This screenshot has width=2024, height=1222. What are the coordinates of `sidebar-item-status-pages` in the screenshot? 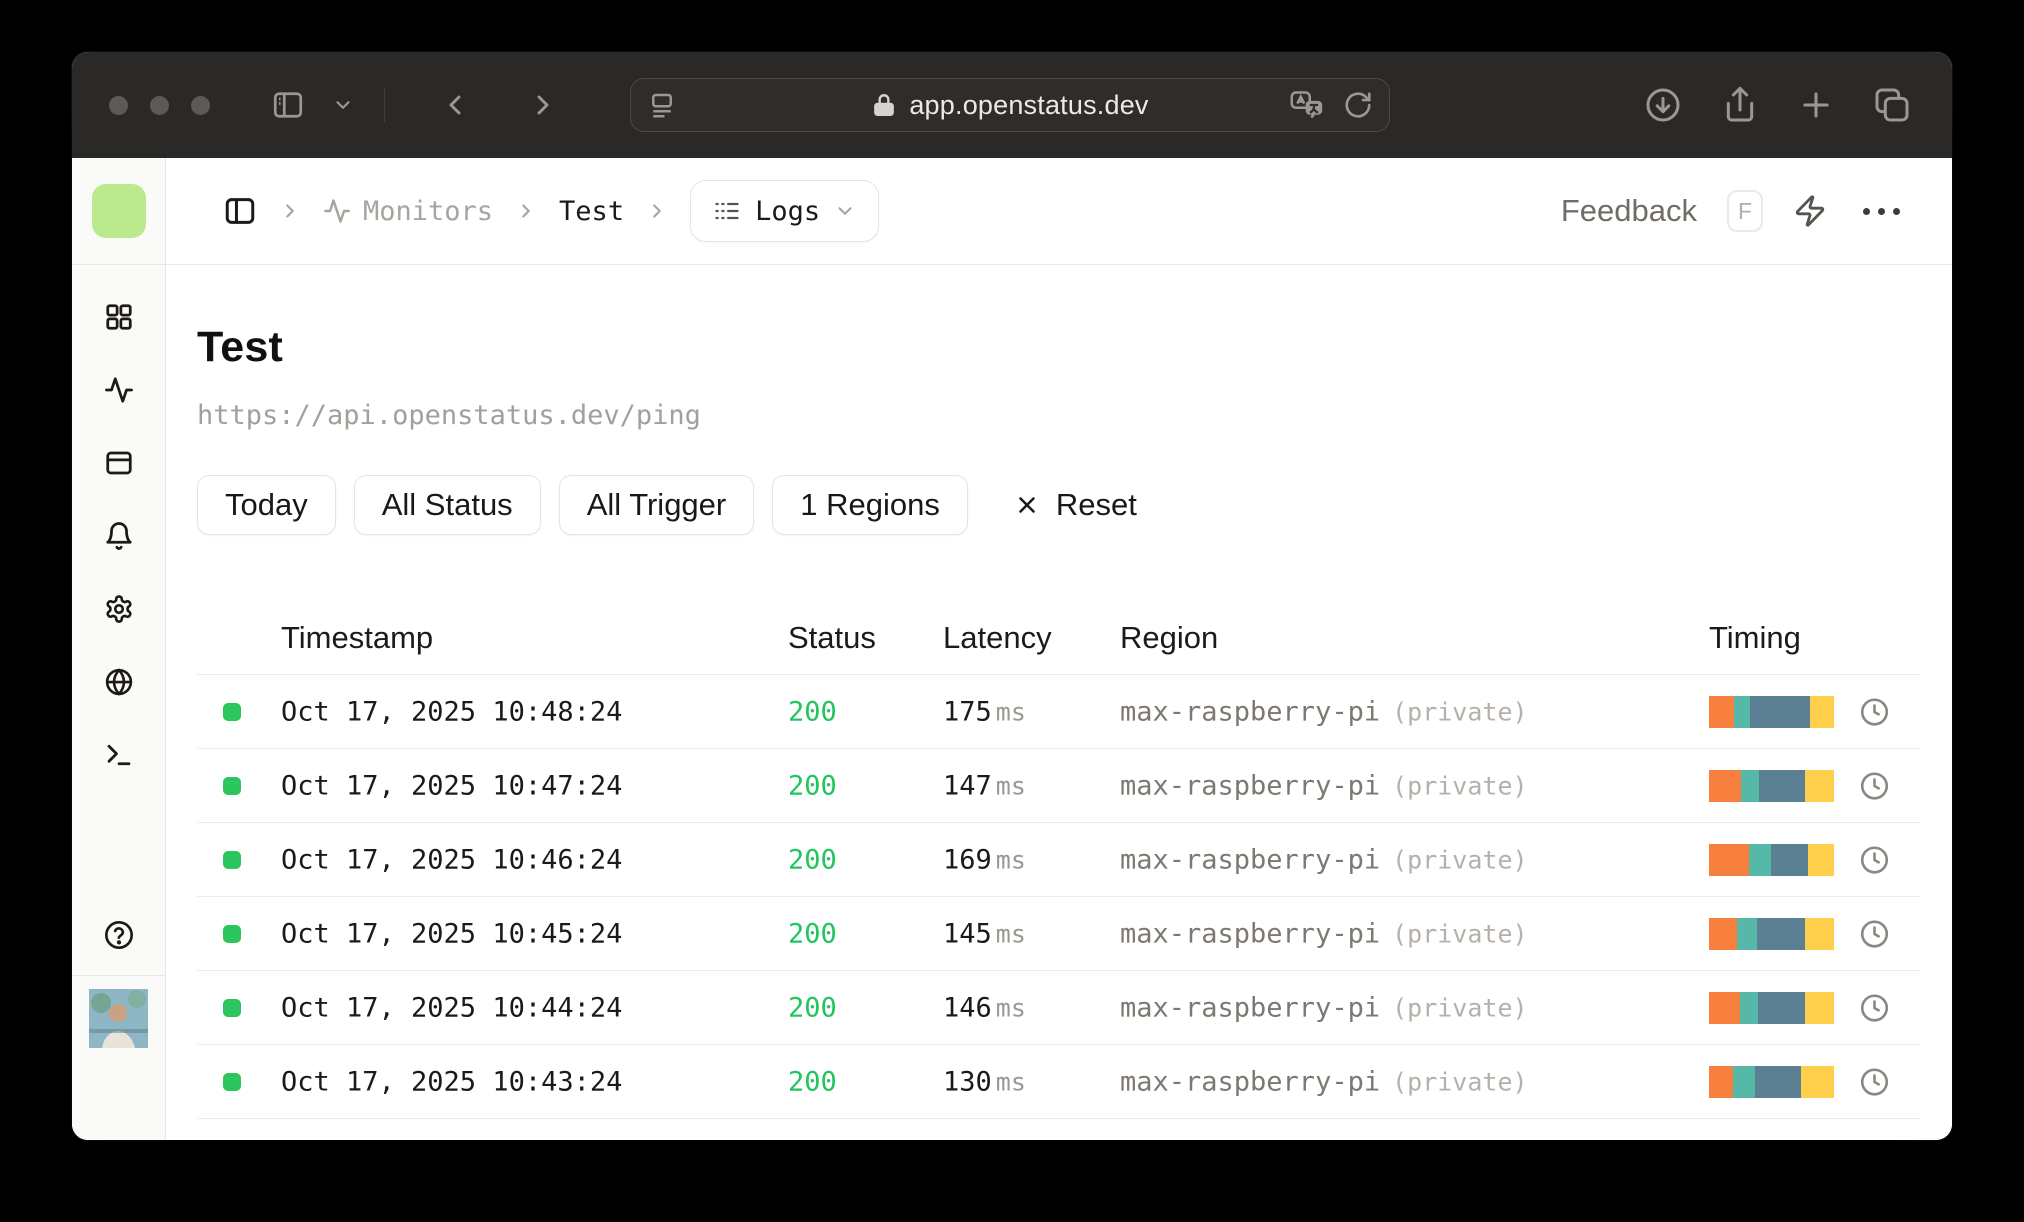 It's located at (119, 463).